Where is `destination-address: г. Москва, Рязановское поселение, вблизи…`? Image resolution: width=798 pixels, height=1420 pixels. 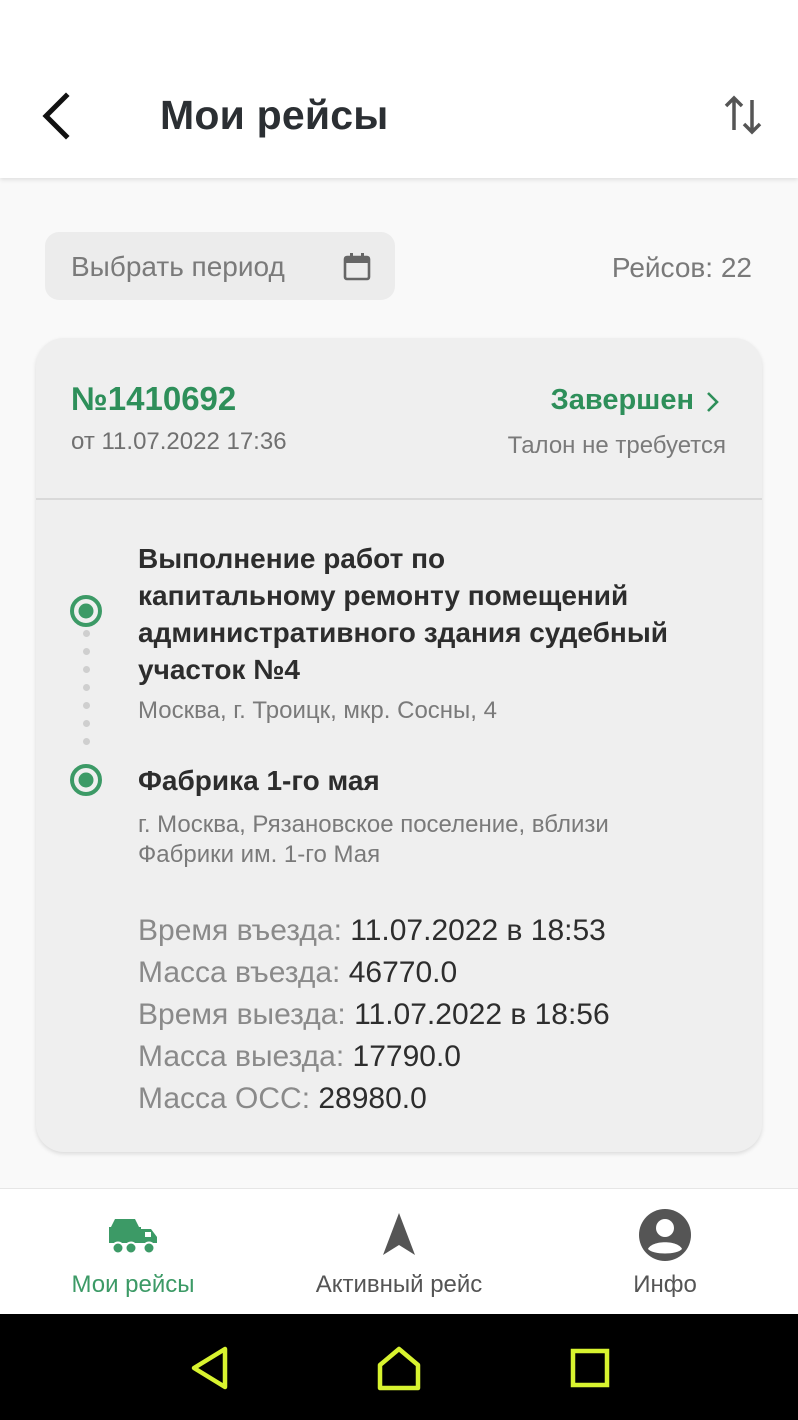 destination-address: г. Москва, Рязановское поселение, вблизи… is located at coordinates (373, 840).